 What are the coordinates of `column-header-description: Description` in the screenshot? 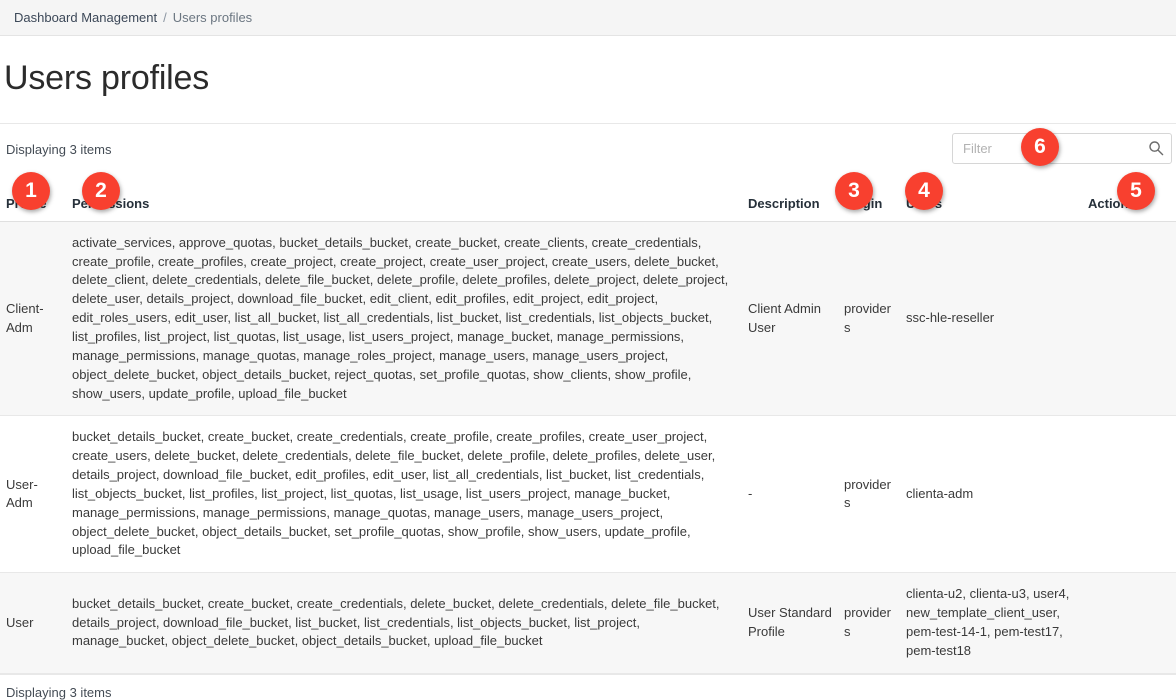 It's located at (790, 206).